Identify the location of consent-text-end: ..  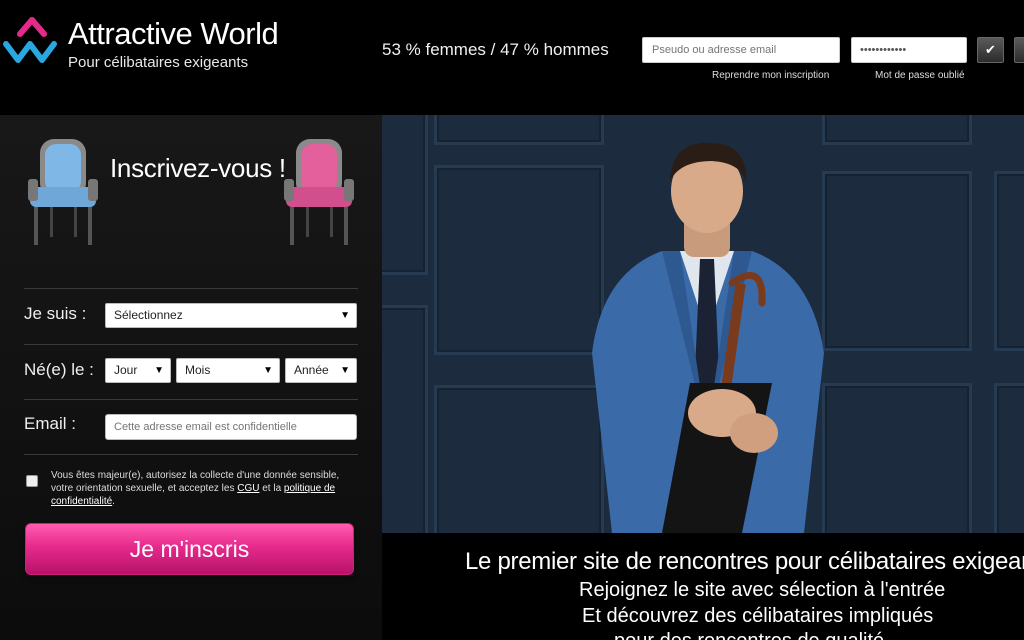
(113, 501).